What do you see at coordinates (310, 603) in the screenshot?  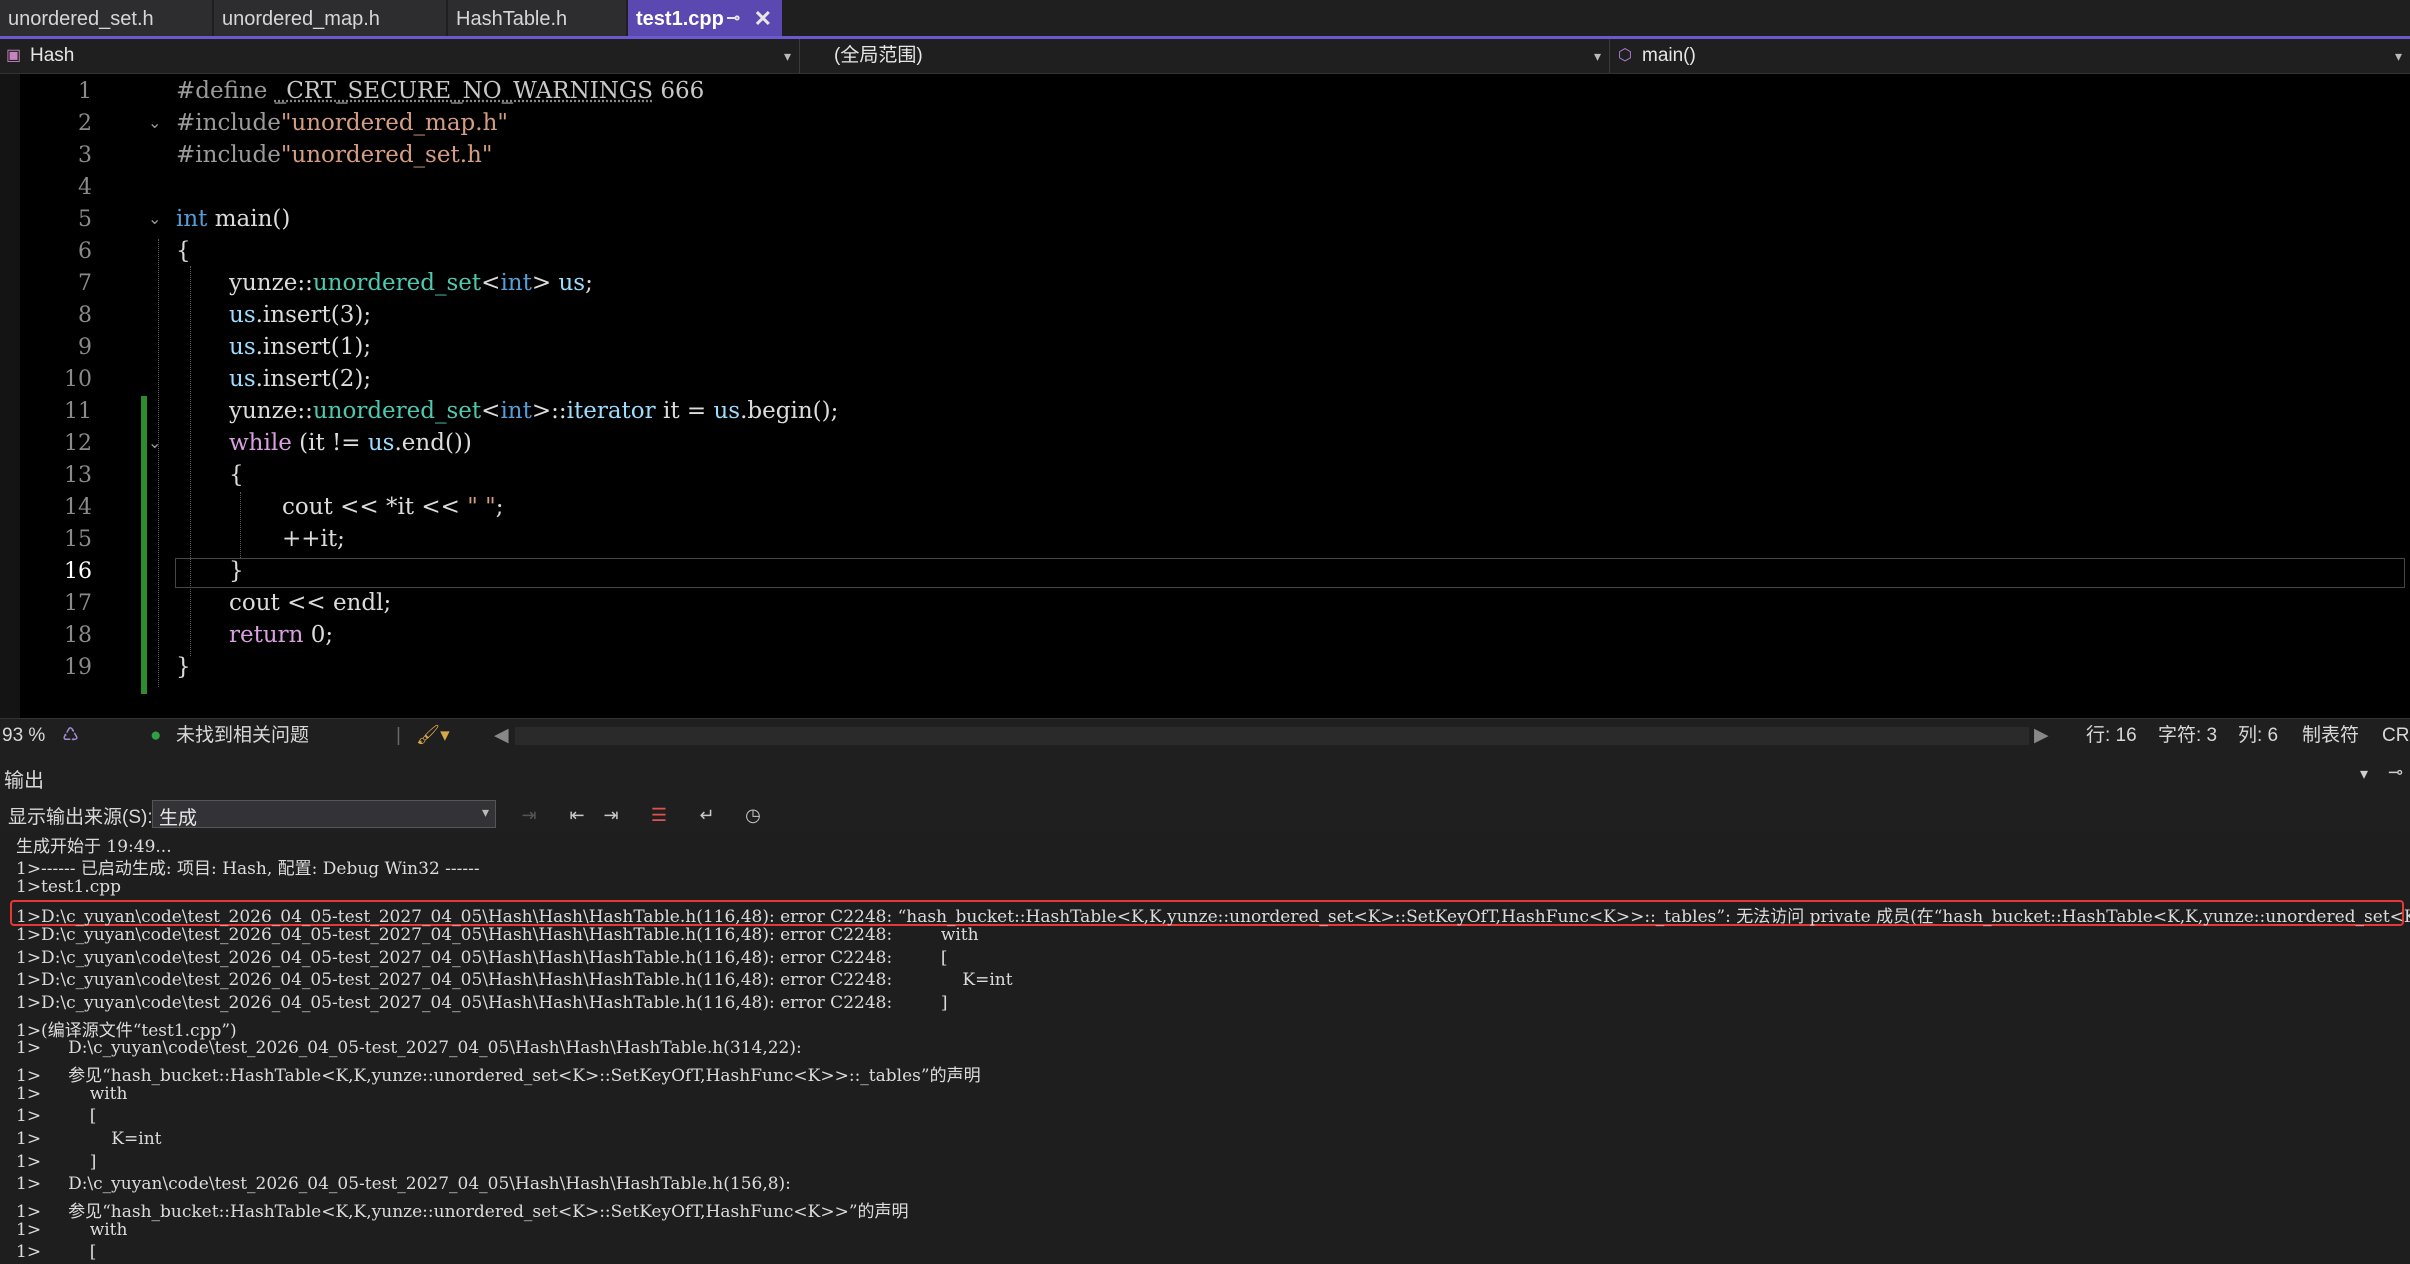 I see `code-line: cout << endl;` at bounding box center [310, 603].